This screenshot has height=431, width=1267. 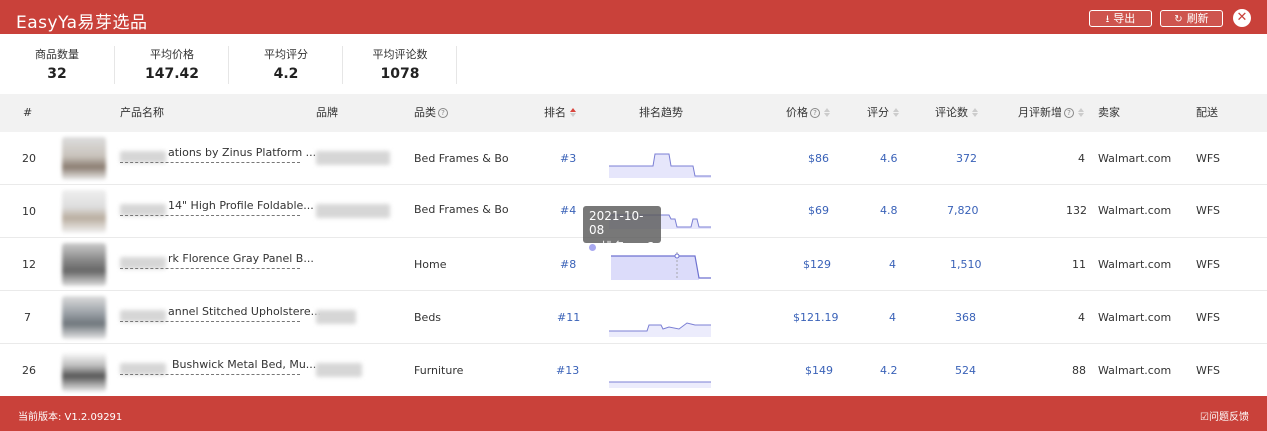 I want to click on row-index: 26, so click(x=29, y=370).